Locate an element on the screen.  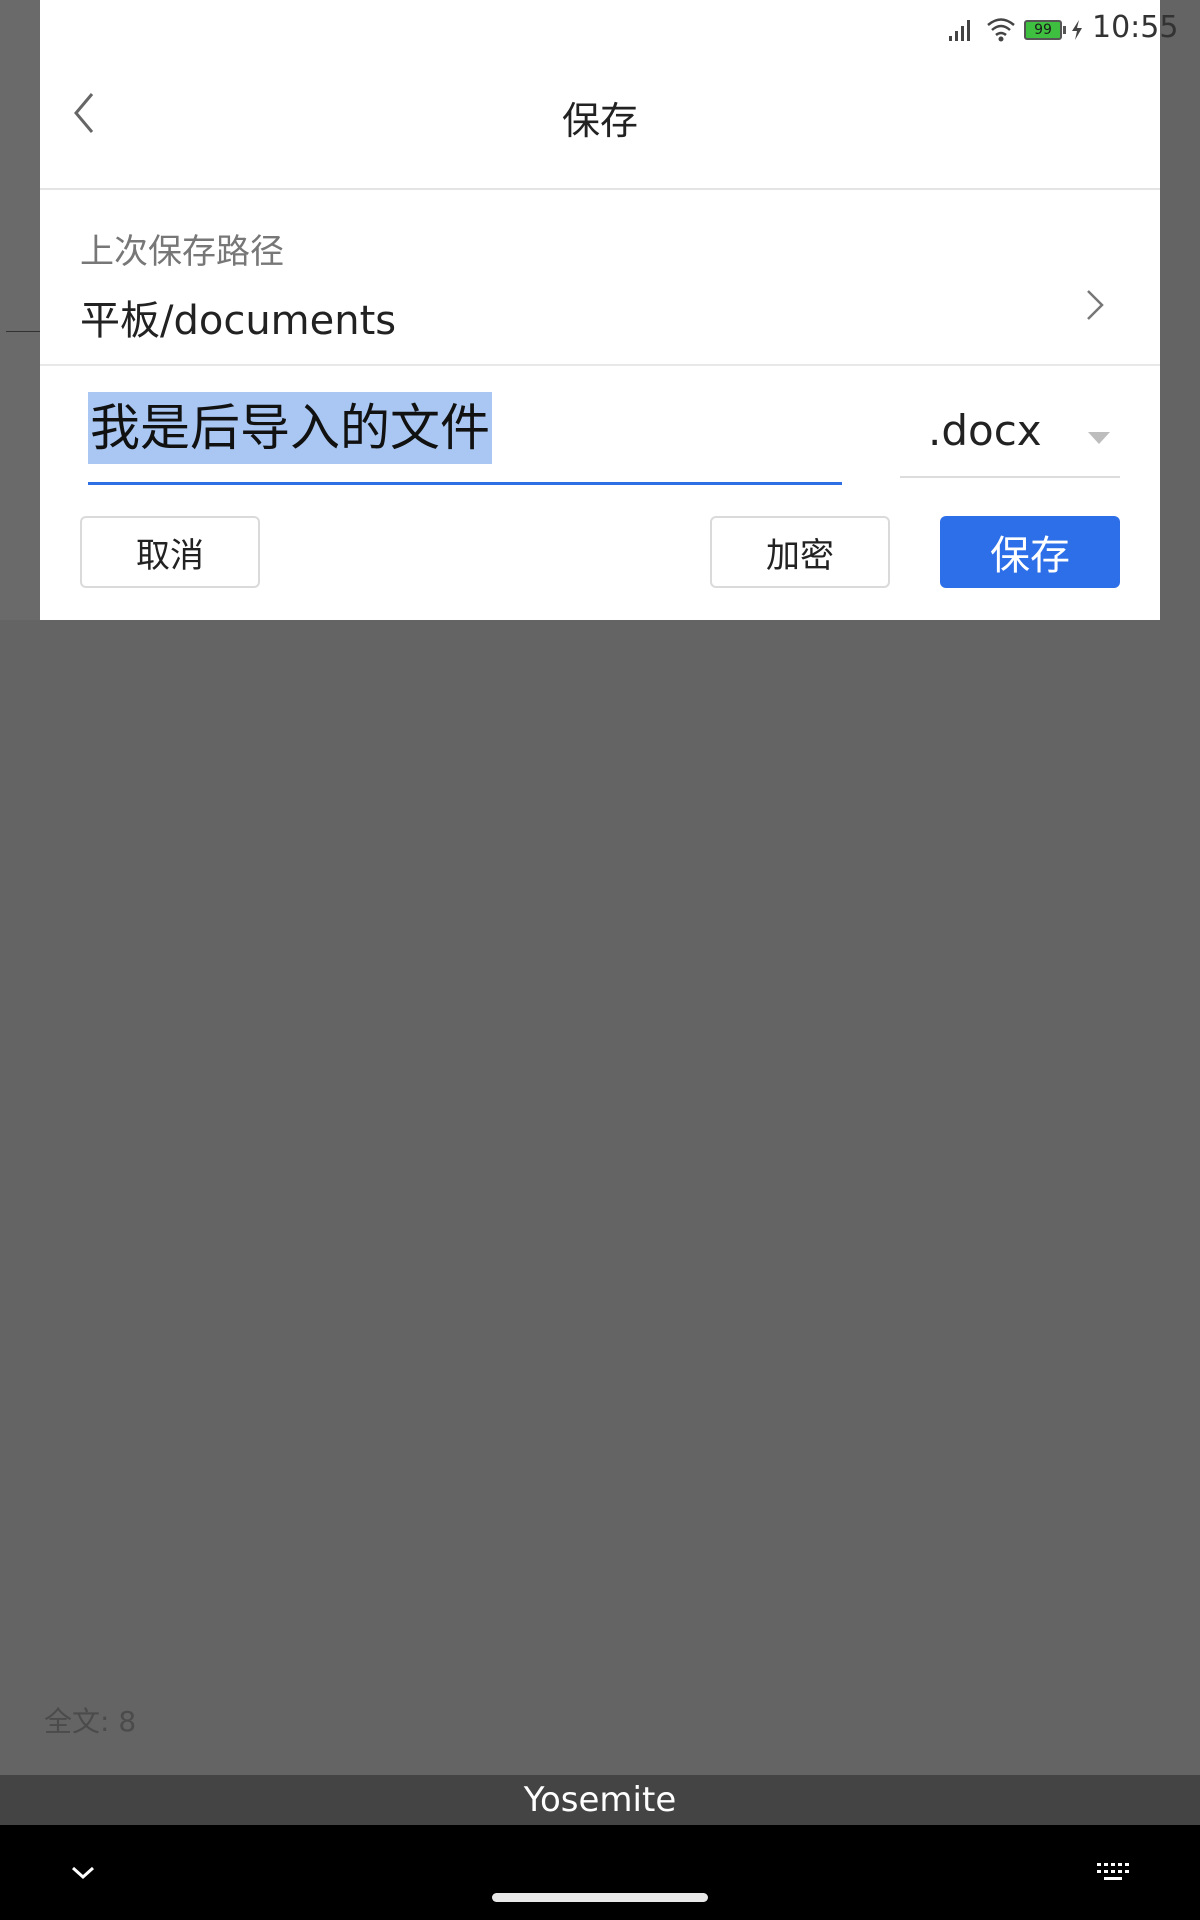
dialog-title: 保存 is located at coordinates (599, 121).